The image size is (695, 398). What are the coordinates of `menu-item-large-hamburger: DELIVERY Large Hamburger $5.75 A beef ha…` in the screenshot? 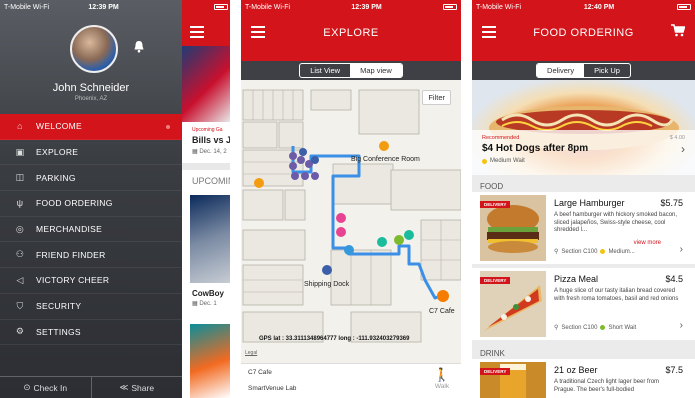 It's located at (583, 228).